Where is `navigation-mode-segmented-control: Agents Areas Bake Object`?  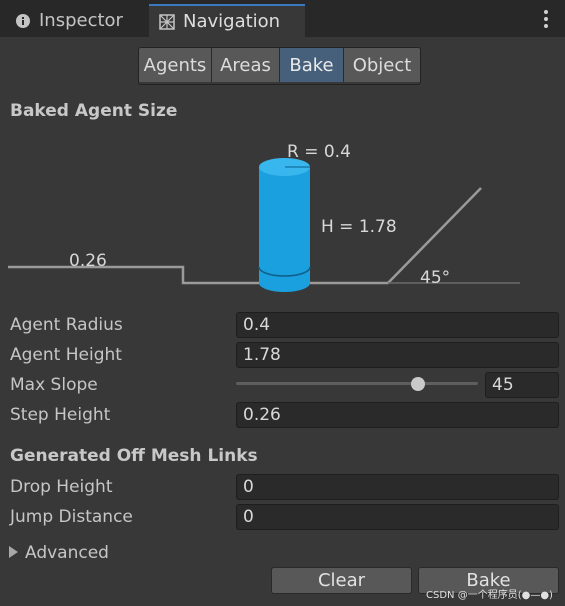
navigation-mode-segmented-control: Agents Areas Bake Object is located at coordinates (279, 66).